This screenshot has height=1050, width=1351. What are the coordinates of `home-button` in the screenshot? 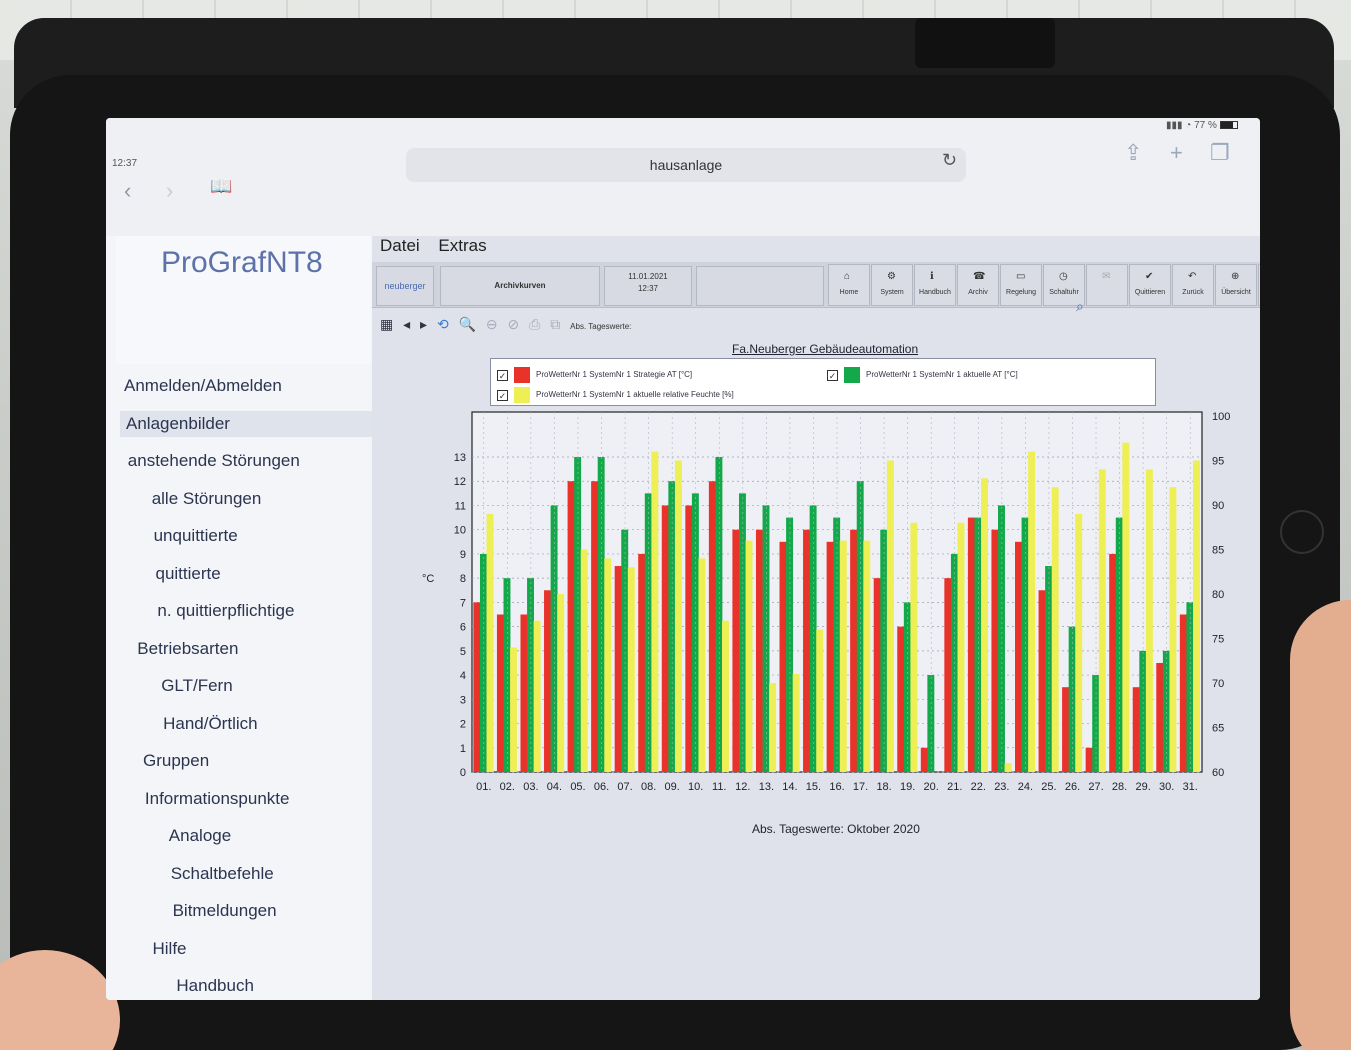 It's located at (1302, 532).